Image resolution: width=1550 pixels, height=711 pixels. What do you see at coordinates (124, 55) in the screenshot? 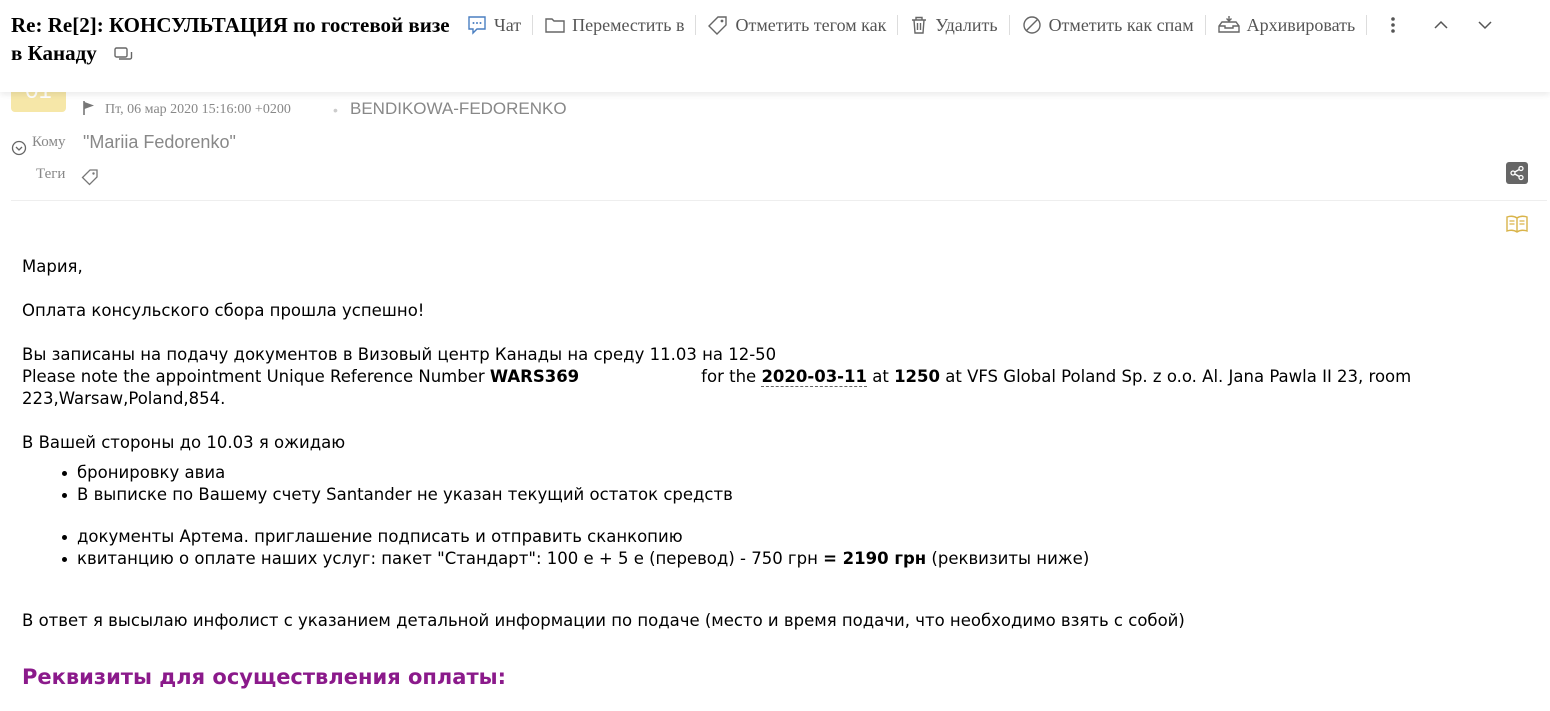
I see `thread-view-icon` at bounding box center [124, 55].